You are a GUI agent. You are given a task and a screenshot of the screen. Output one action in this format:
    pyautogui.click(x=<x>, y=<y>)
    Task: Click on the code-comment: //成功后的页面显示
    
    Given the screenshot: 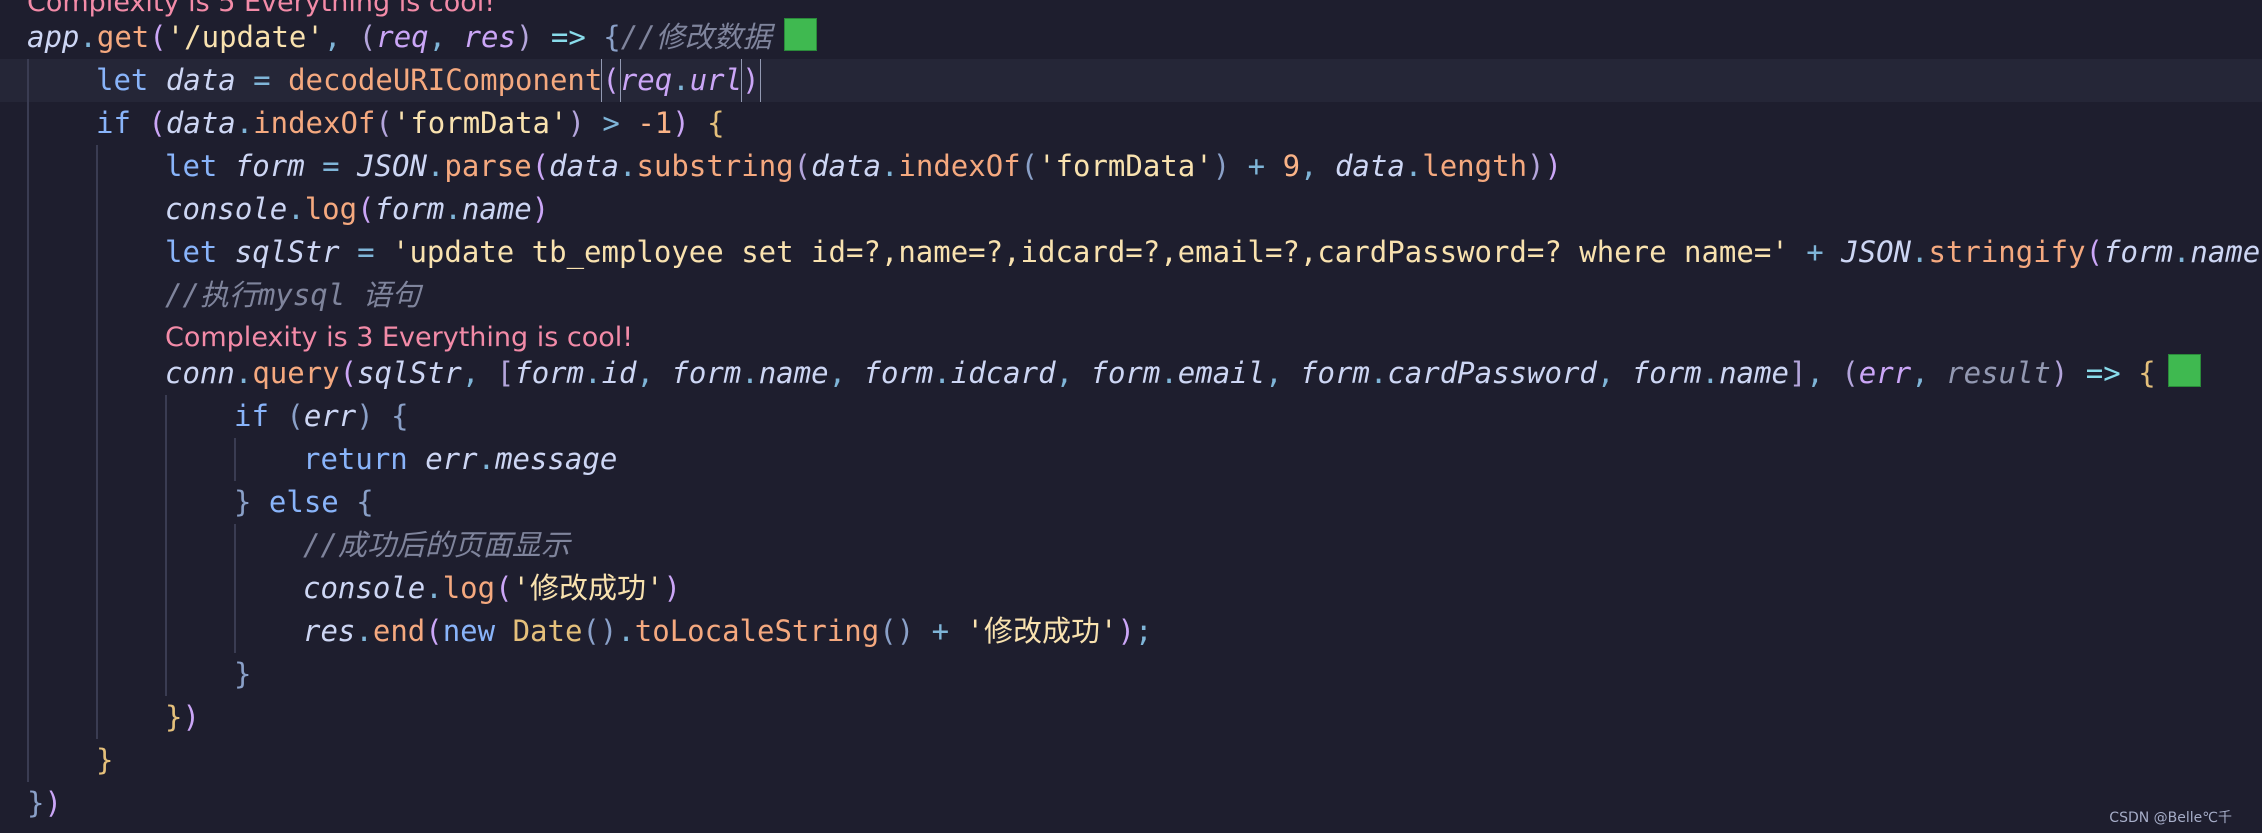 What is the action you would take?
    pyautogui.click(x=436, y=545)
    